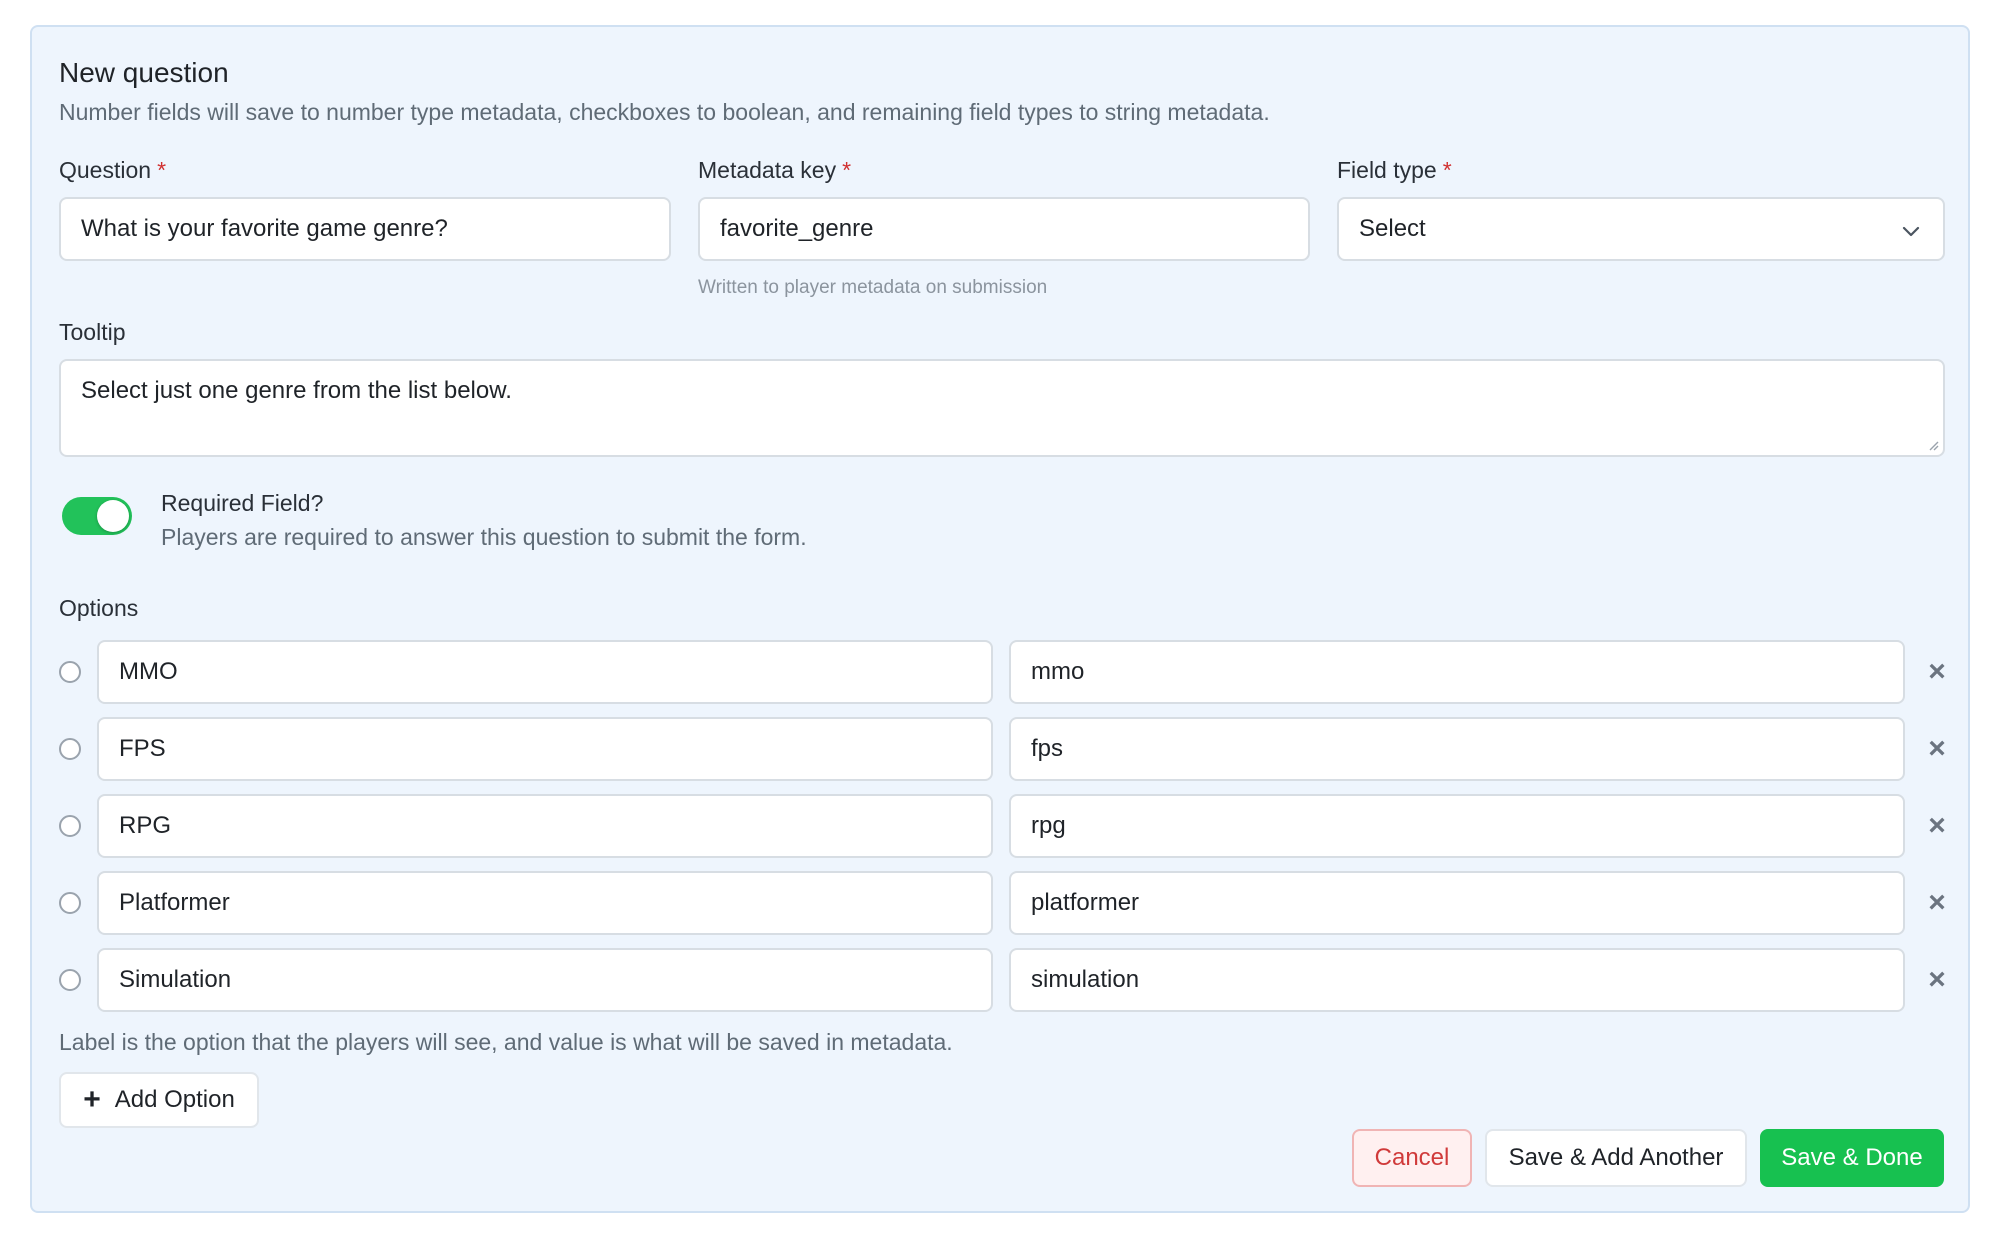  I want to click on options-label: Options, so click(99, 608).